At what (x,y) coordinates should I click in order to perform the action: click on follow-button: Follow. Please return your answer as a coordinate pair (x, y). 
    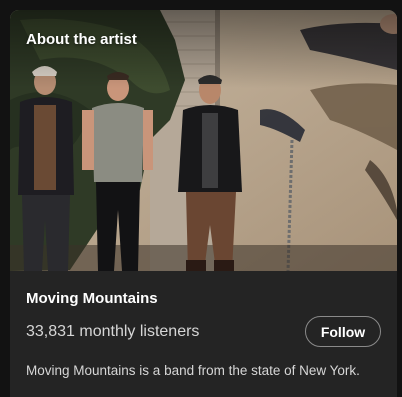
    Looking at the image, I should click on (343, 331).